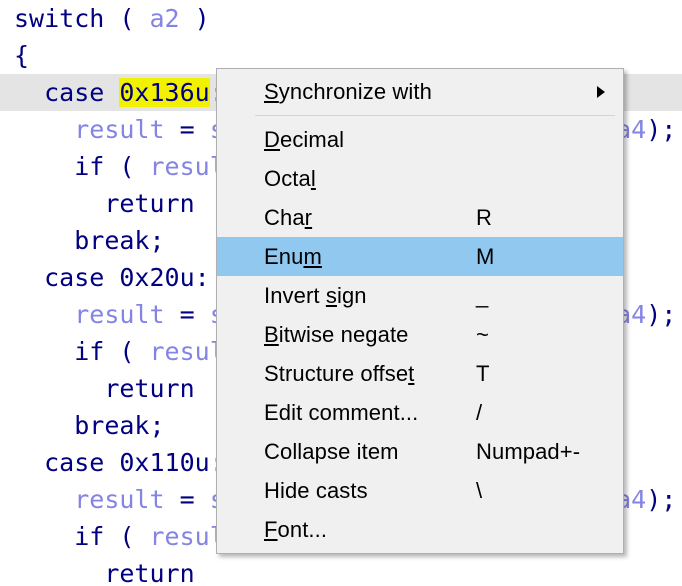  What do you see at coordinates (194, 18) in the screenshot?
I see `code-token: )` at bounding box center [194, 18].